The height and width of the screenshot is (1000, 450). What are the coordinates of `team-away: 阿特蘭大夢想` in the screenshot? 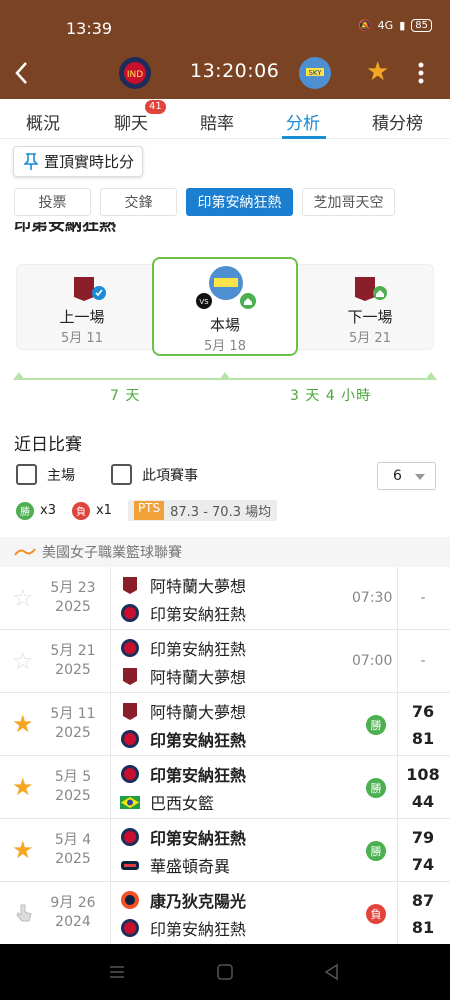 It's located at (183, 676).